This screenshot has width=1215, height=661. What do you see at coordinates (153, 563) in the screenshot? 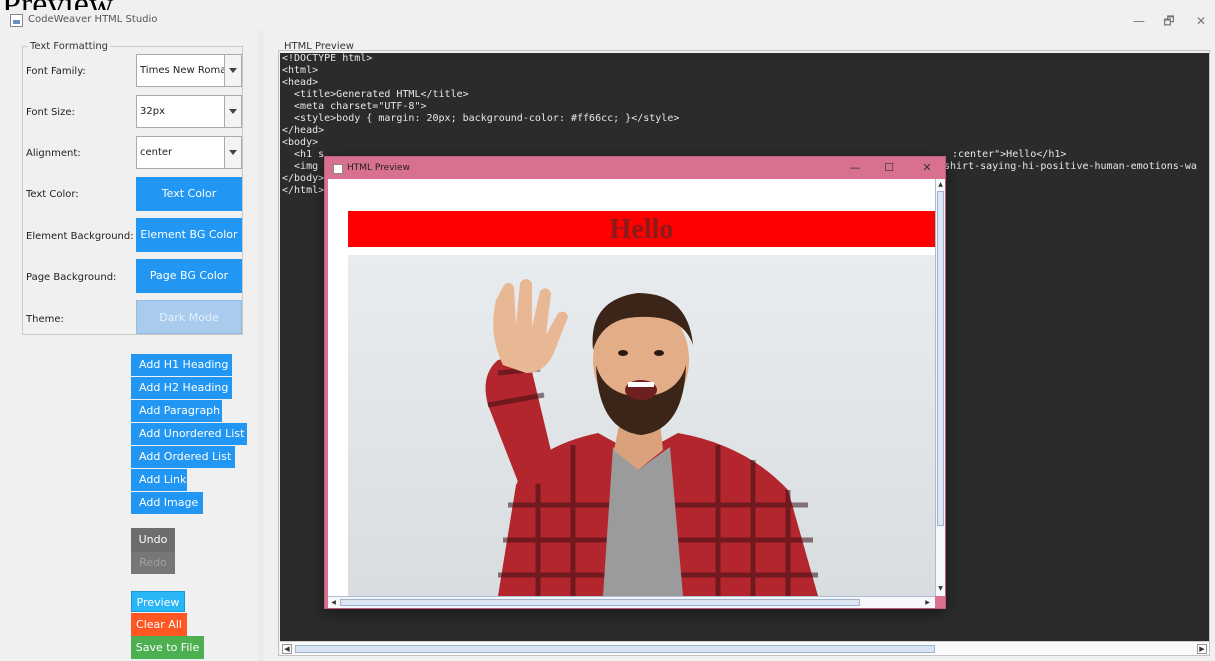
I see `redo-button: Redo` at bounding box center [153, 563].